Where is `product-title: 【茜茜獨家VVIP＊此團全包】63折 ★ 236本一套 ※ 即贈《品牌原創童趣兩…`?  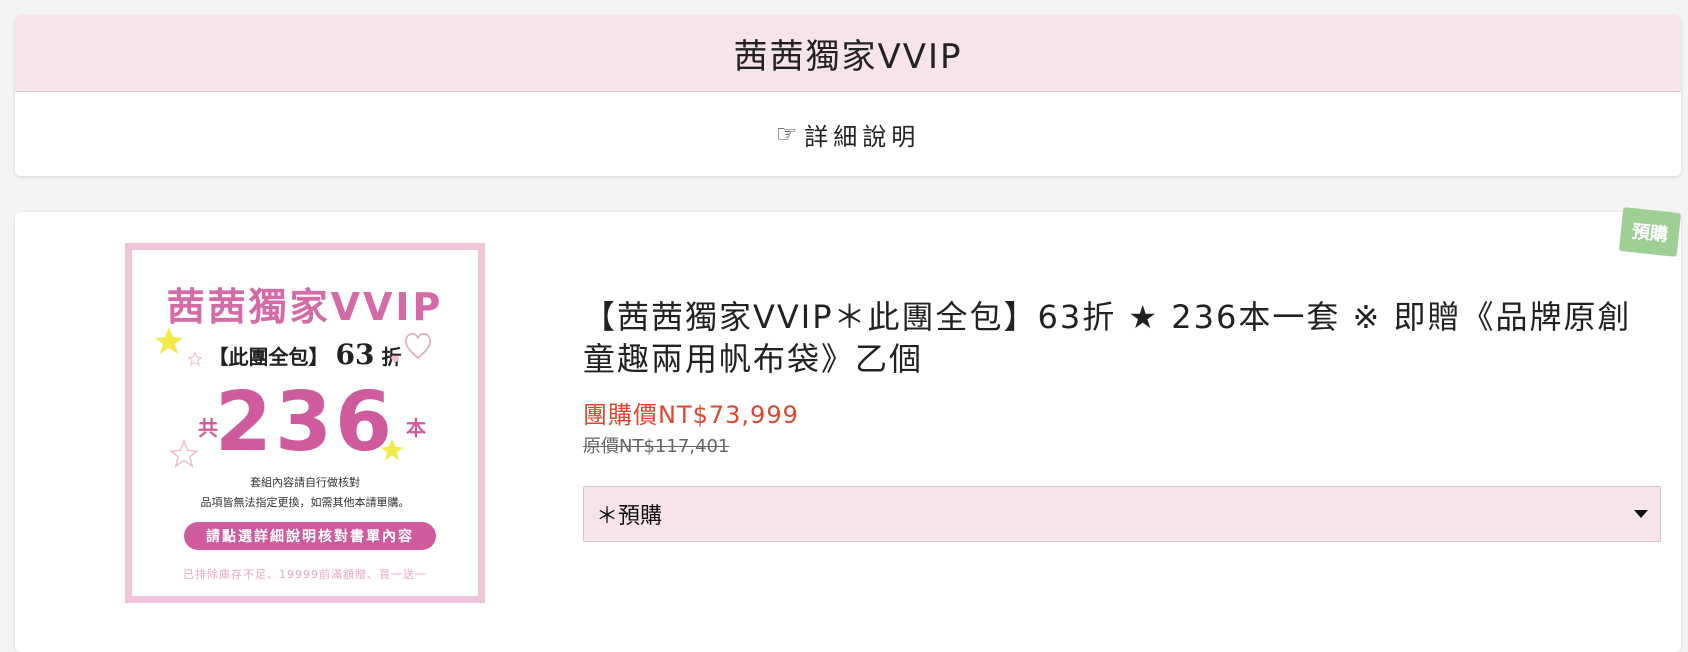
product-title: 【茜茜獨家VVIP＊此團全包】63折 ★ 236本一套 ※ 即贈《品牌原創童趣兩… is located at coordinates (1107, 338).